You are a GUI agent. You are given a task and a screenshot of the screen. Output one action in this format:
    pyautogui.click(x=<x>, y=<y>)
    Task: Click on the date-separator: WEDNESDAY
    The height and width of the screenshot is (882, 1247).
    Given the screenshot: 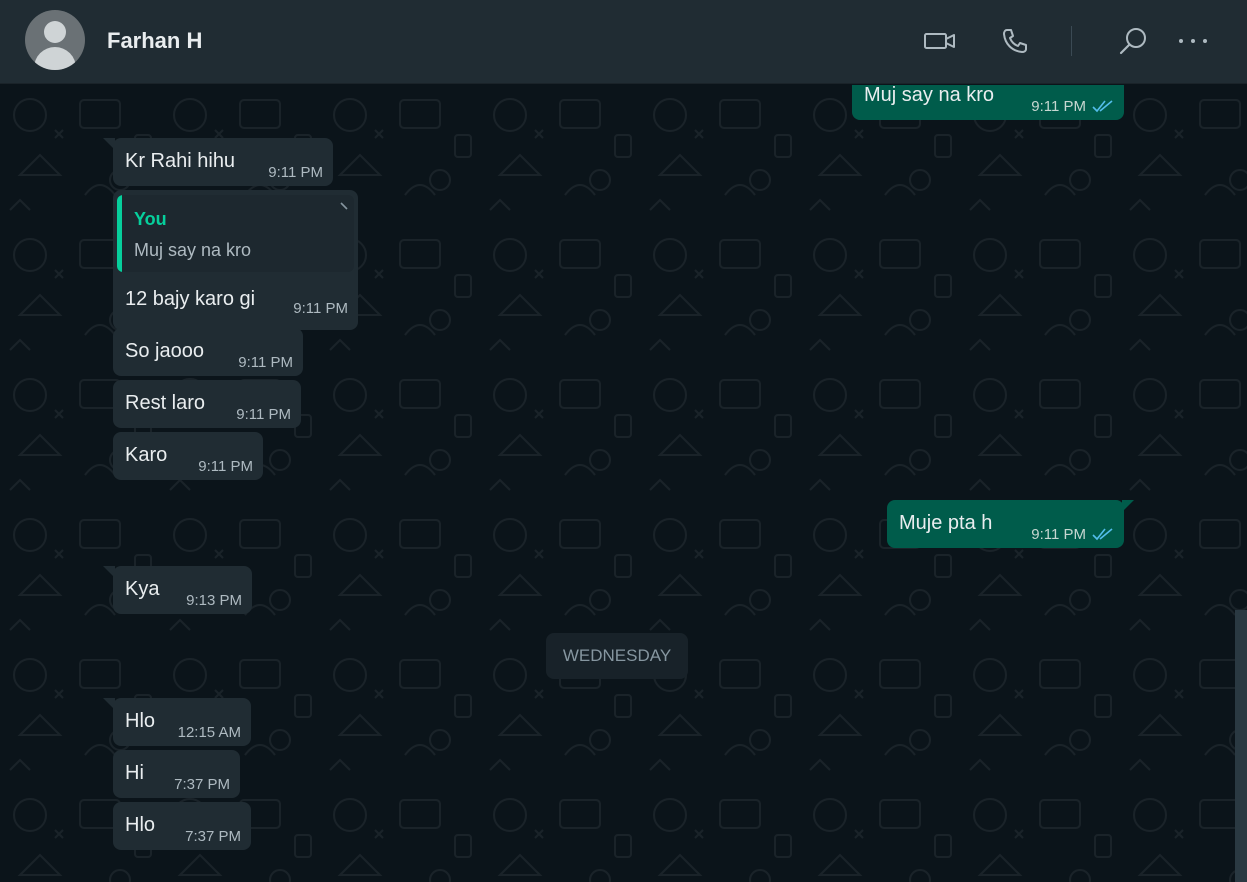 What is the action you would take?
    pyautogui.click(x=617, y=656)
    